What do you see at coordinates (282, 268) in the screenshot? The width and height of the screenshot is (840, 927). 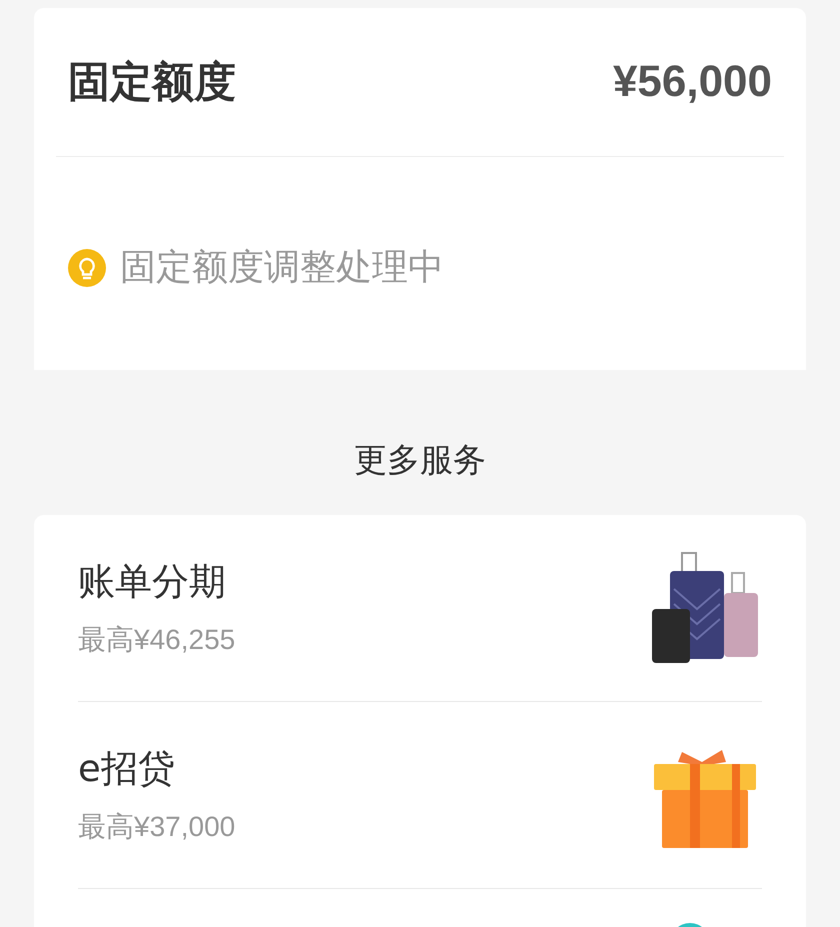 I see `status-notice: 固定额度调整处理中` at bounding box center [282, 268].